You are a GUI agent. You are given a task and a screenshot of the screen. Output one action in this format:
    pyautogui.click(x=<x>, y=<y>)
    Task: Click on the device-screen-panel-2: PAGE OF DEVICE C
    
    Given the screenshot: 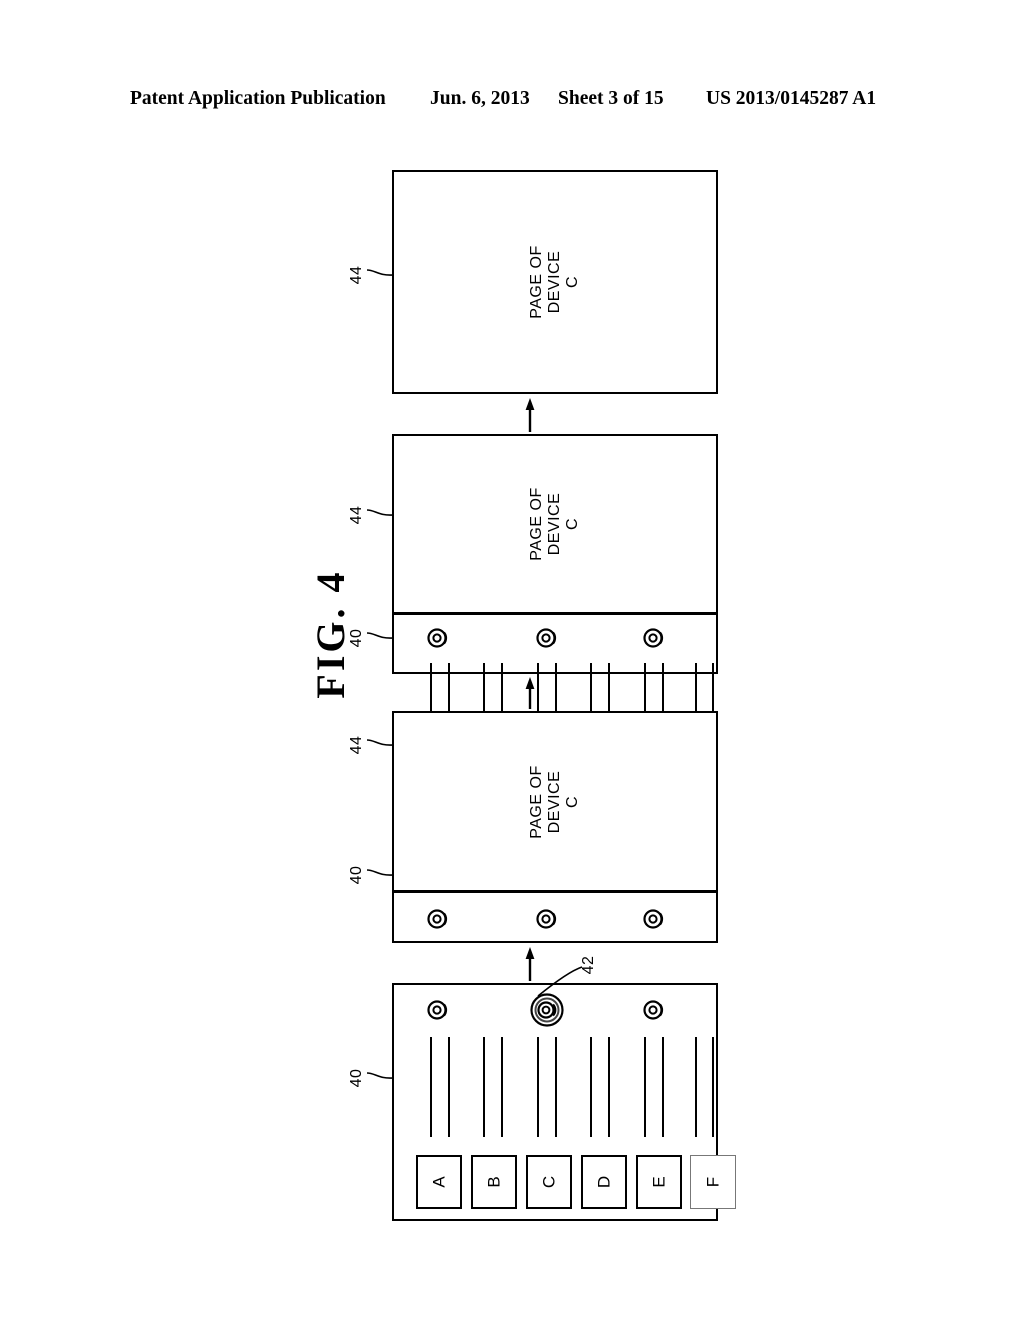 What is the action you would take?
    pyautogui.click(x=555, y=827)
    